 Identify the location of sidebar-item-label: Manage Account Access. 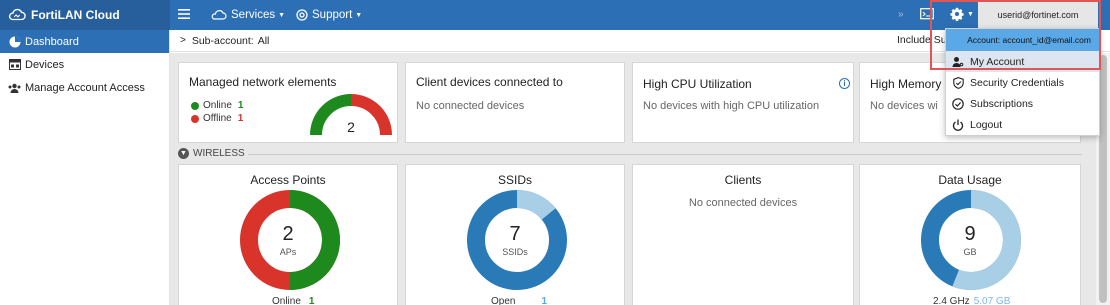
(85, 87).